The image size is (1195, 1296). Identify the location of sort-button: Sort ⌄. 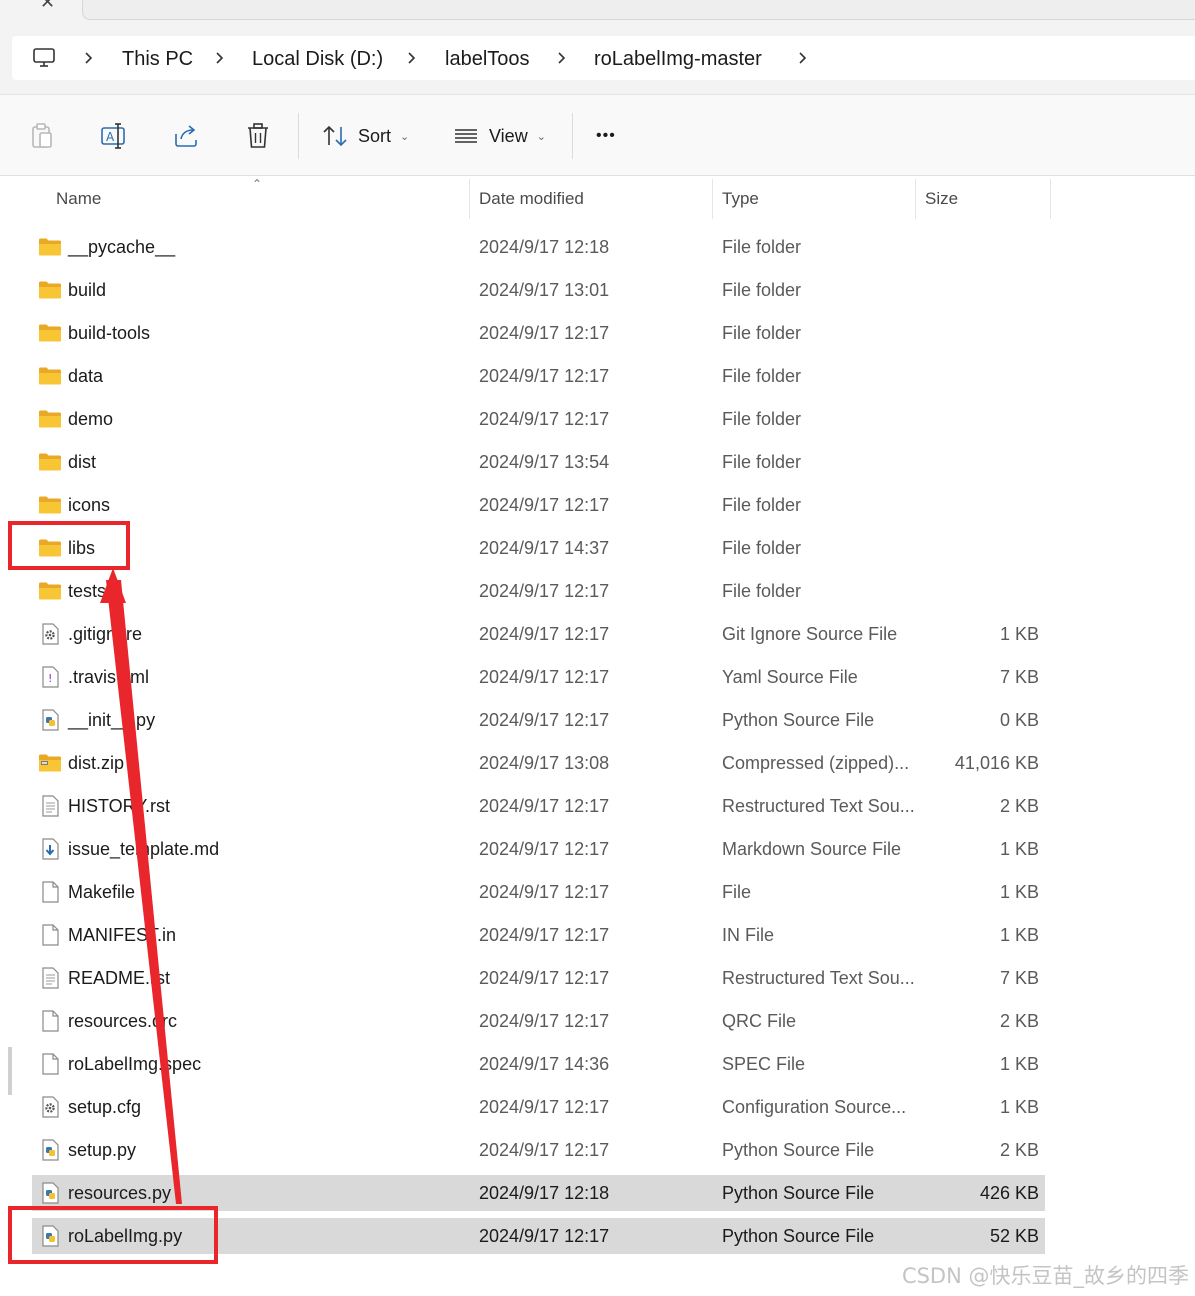
(365, 136).